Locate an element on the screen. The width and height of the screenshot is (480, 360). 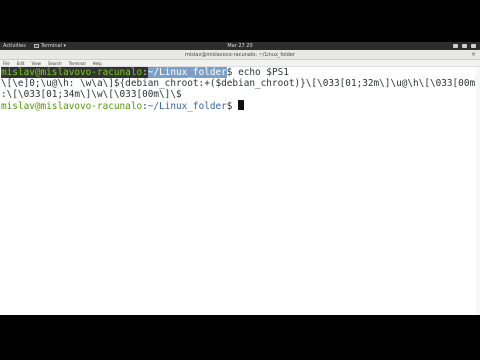
clock: Mar 27 20 is located at coordinates (240, 46).